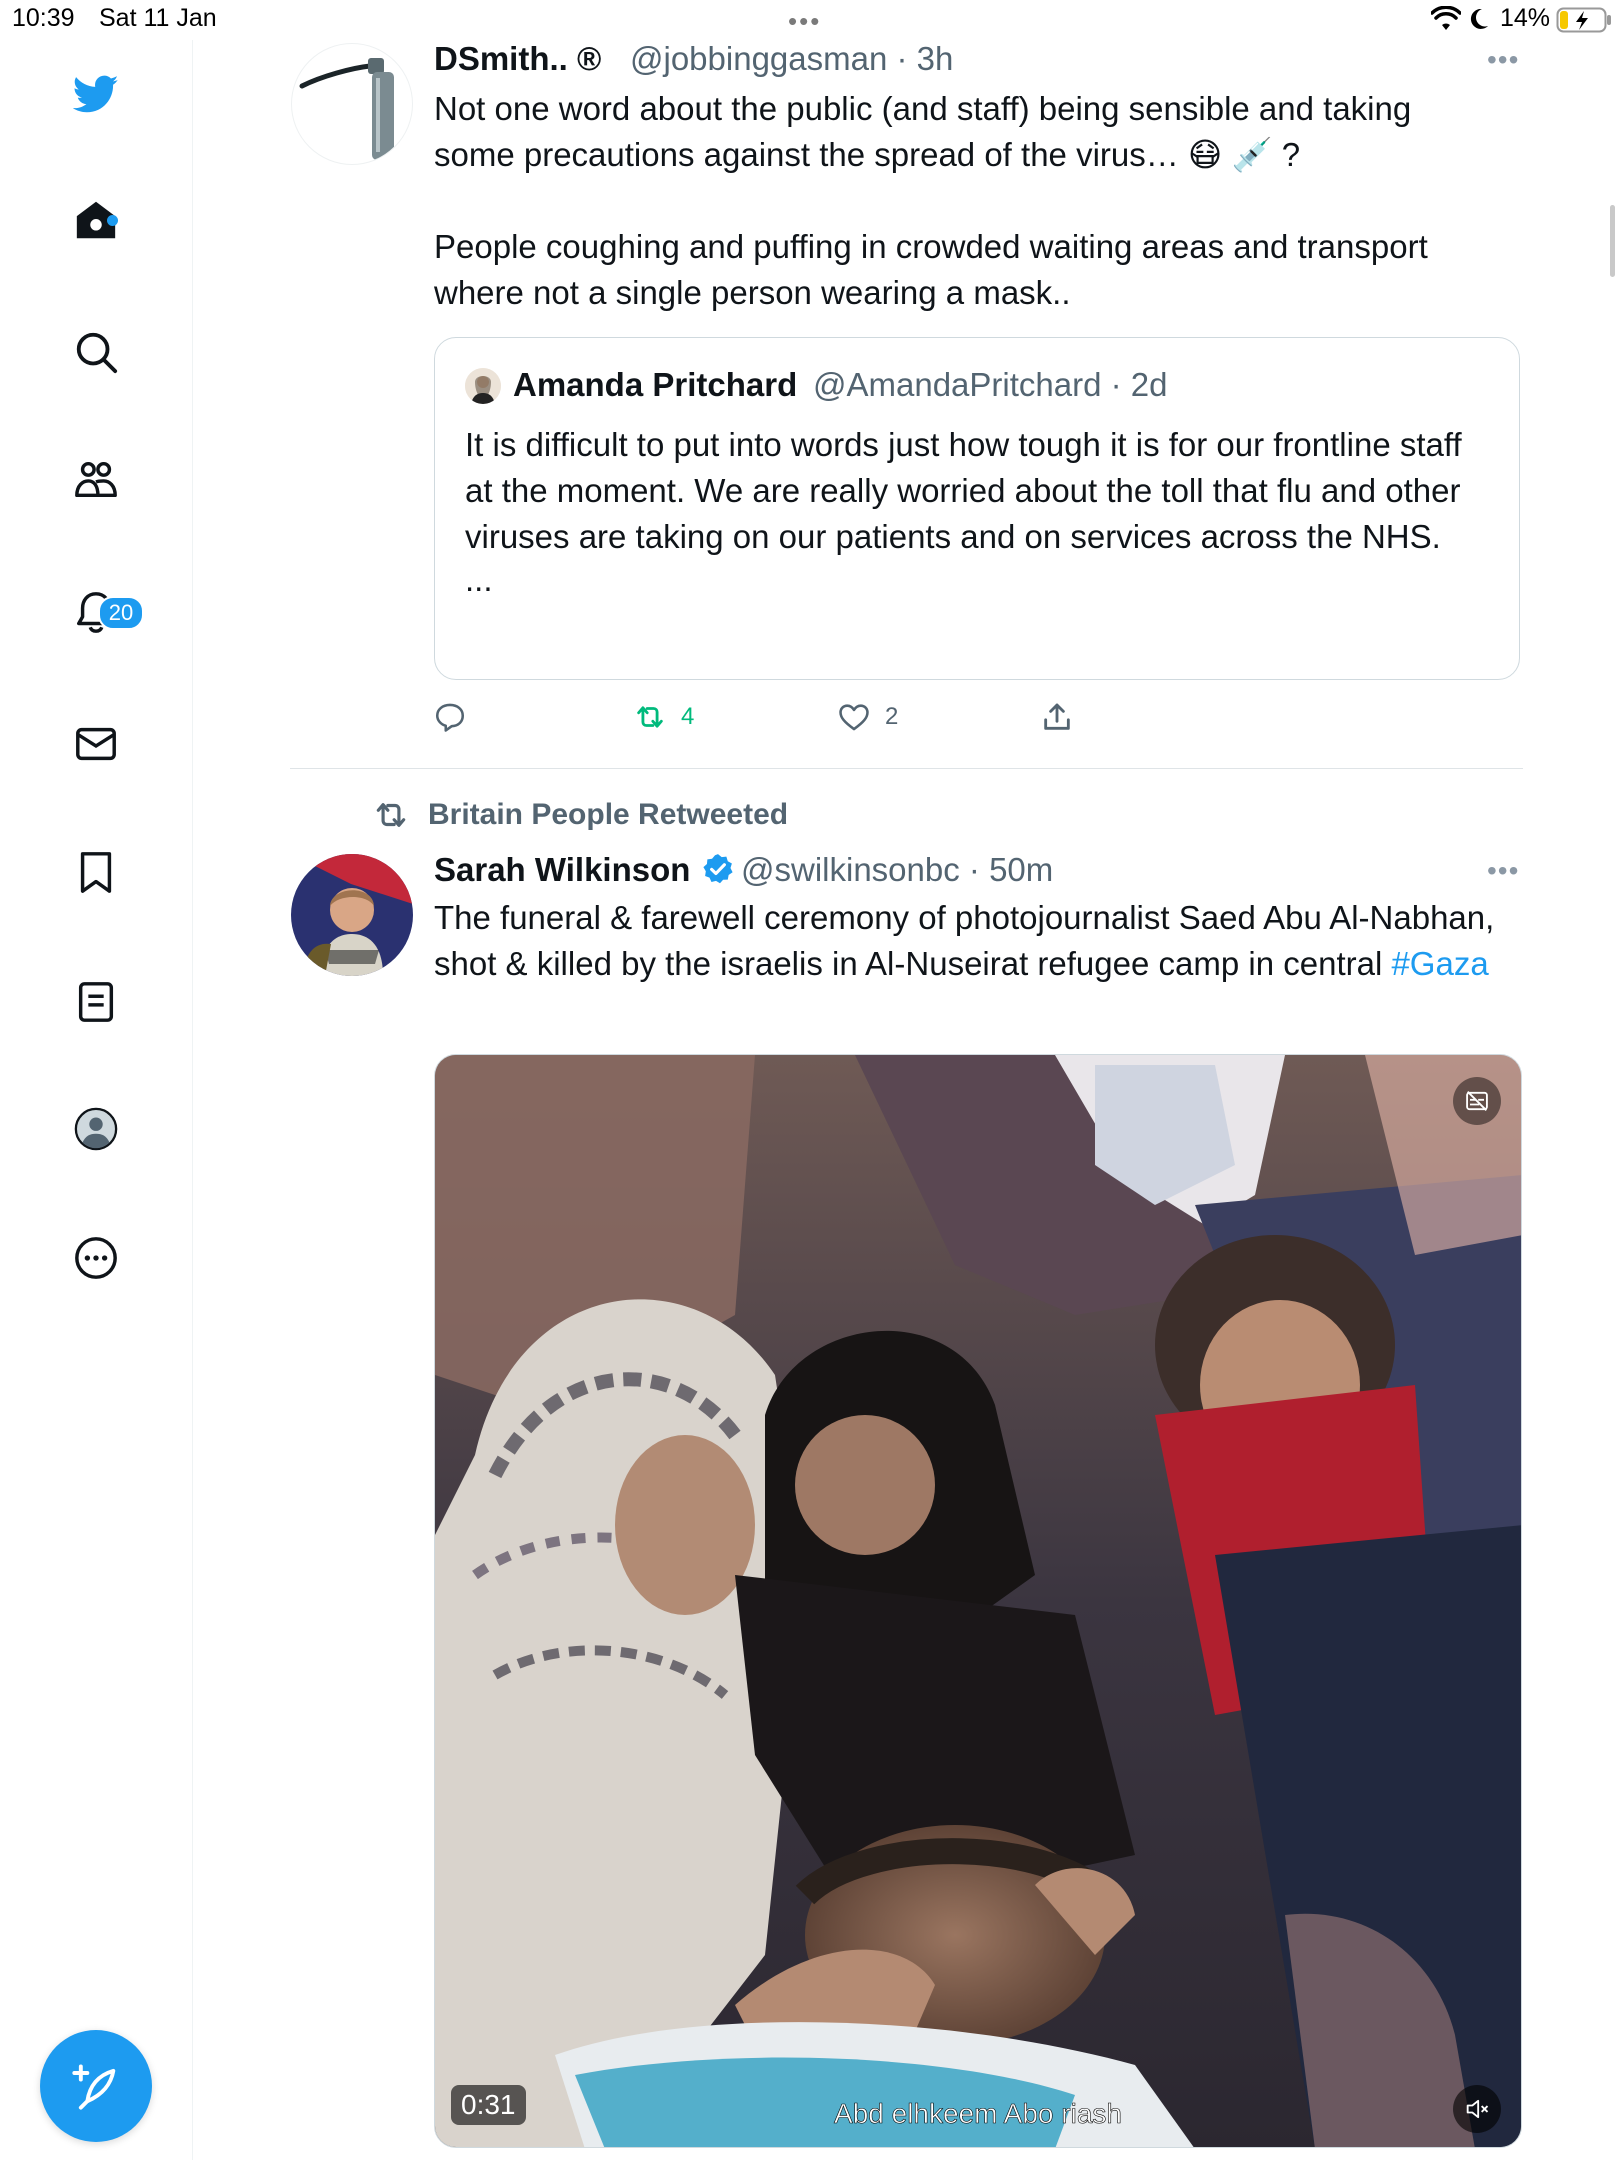  Describe the element at coordinates (688, 716) in the screenshot. I see `retweet-count: 4` at that location.